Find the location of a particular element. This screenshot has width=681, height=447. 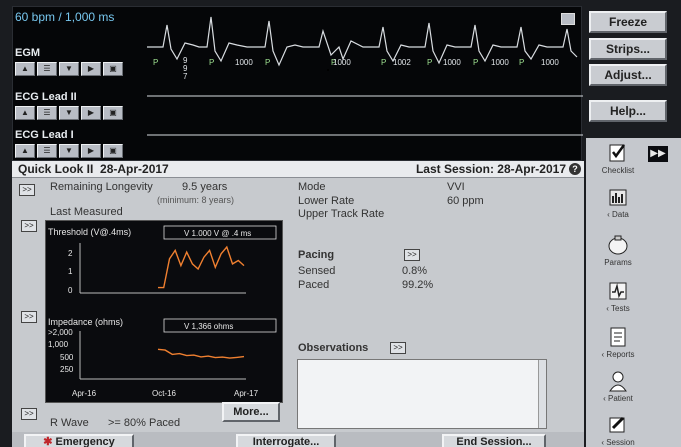

sidebar-item-checklist: Checklist is located at coordinates (618, 158).